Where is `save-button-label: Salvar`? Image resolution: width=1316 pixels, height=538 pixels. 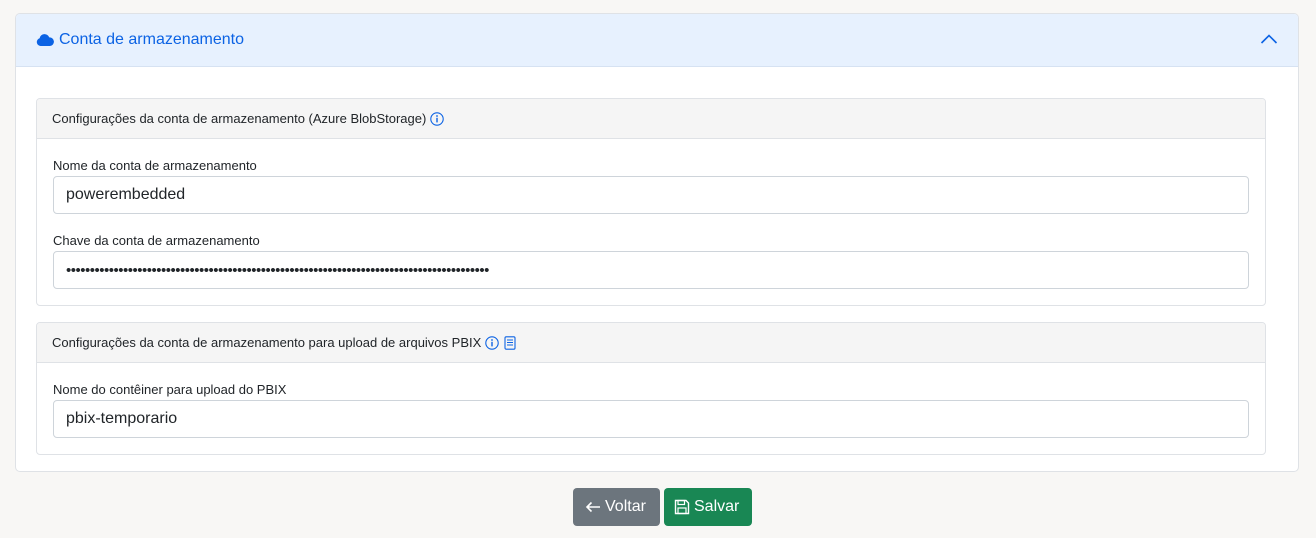 save-button-label: Salvar is located at coordinates (717, 506).